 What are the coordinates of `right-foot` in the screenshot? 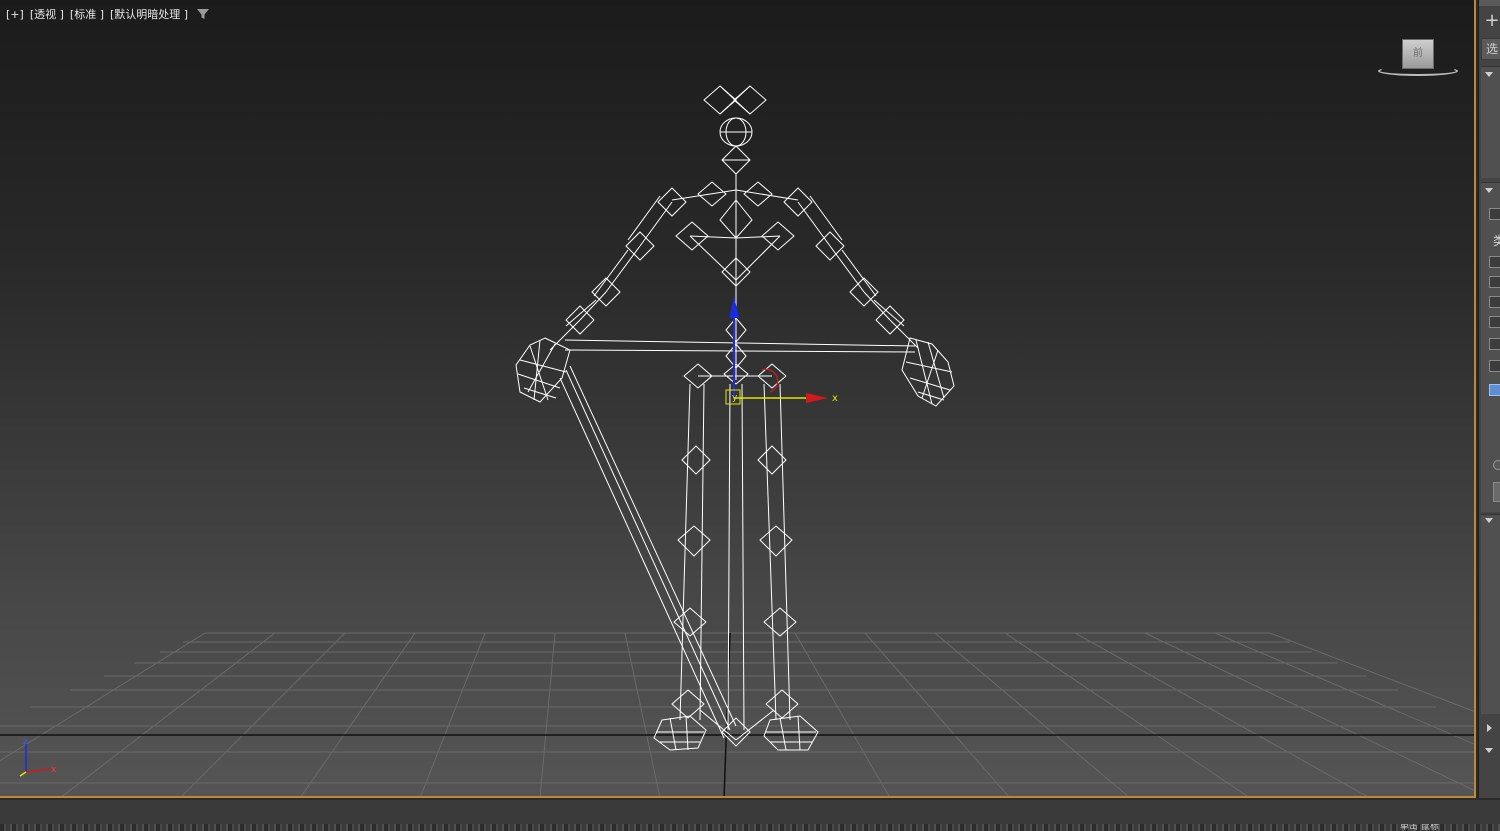 It's located at (791, 733).